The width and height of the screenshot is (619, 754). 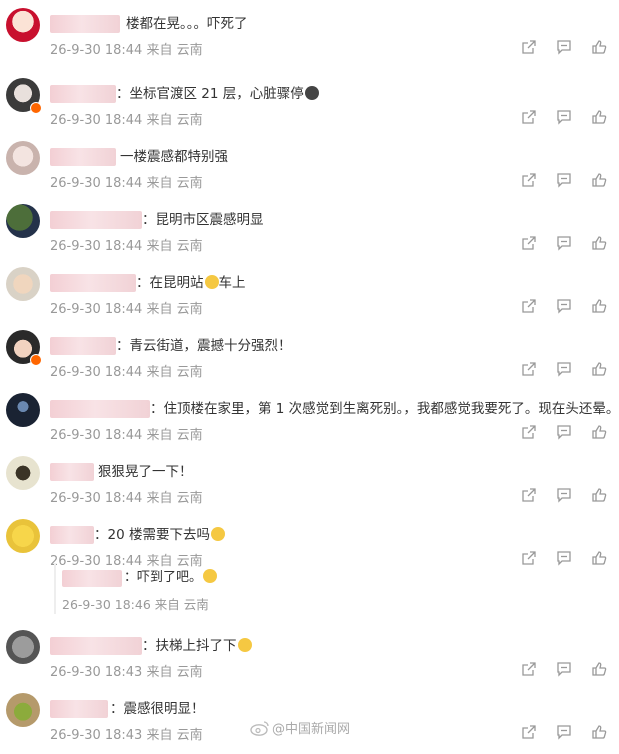 What do you see at coordinates (309, 107) in the screenshot?
I see `comment-row: ：坐标官渡区 21 层，心脏骤停 26-9-30 18:44 来自 云南` at bounding box center [309, 107].